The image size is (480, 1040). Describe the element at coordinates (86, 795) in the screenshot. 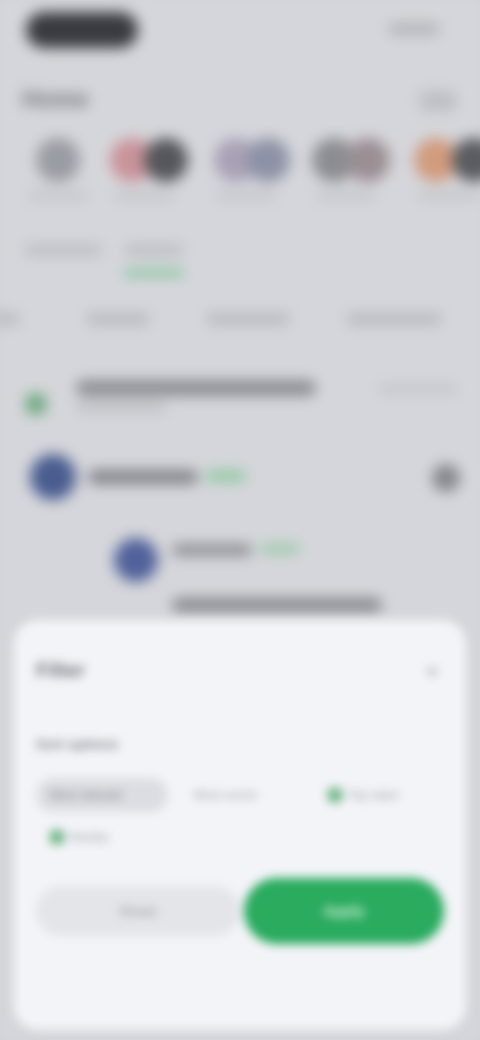

I see `option-label: Most relevant` at that location.